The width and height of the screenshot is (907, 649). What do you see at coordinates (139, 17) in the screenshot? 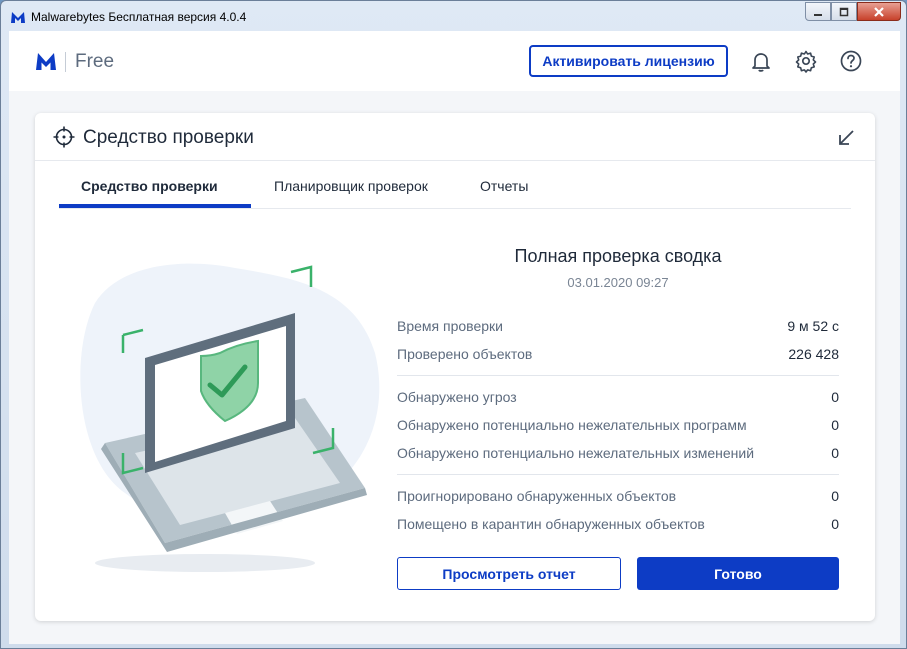
I see `window-title: Malwarebytes Бесплатная версия 4.0.4` at bounding box center [139, 17].